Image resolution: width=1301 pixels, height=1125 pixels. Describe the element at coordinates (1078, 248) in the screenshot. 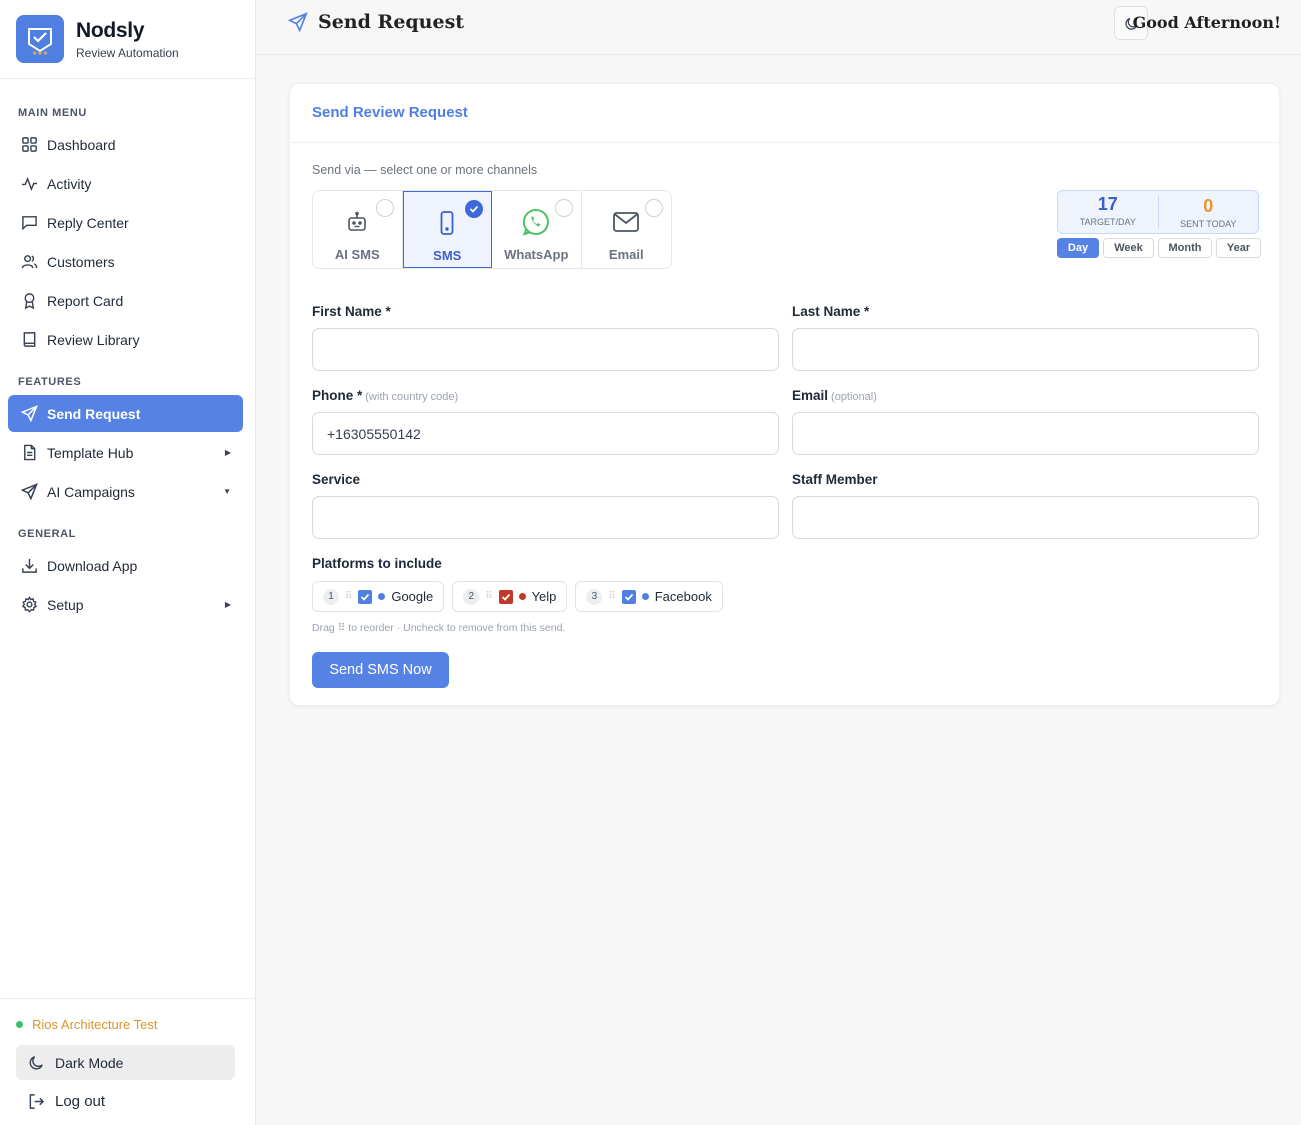

I see `period-day: Day` at that location.